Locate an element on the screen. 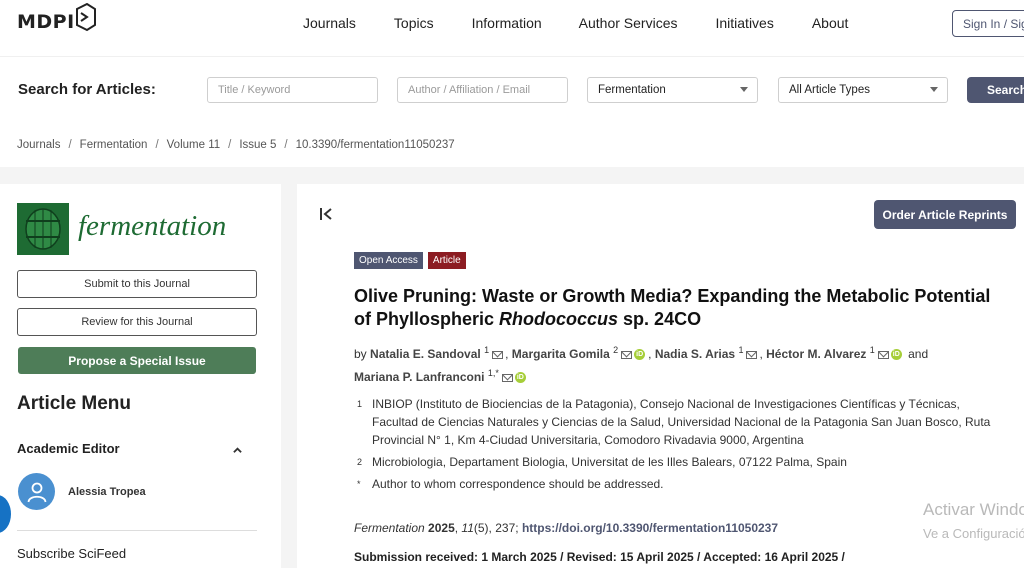  author-sup: 2 is located at coordinates (616, 350).